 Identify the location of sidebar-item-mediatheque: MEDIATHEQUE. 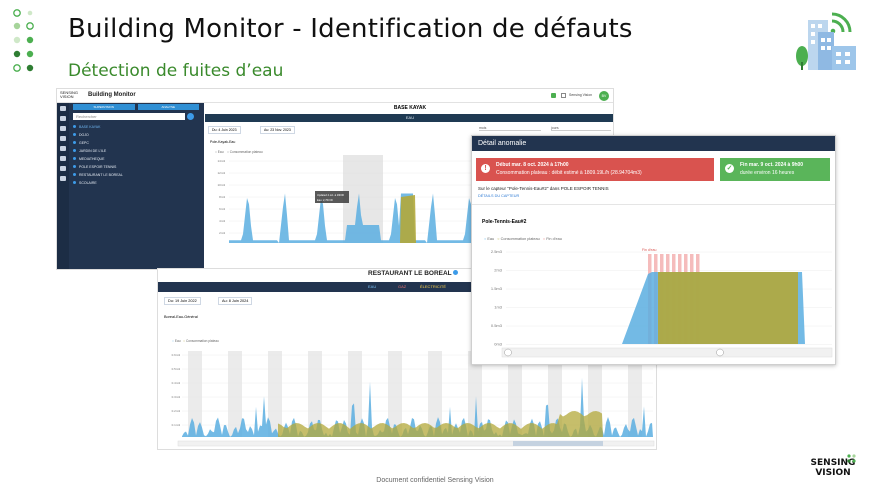
(88, 159).